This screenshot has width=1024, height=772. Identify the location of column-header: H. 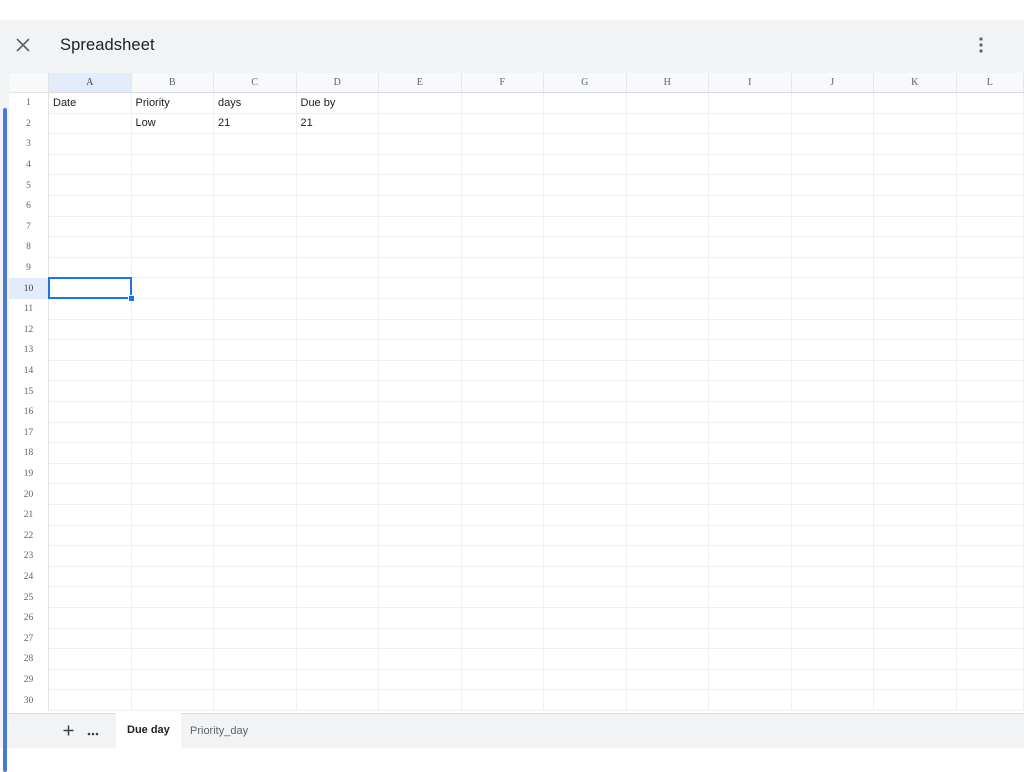
(668, 83).